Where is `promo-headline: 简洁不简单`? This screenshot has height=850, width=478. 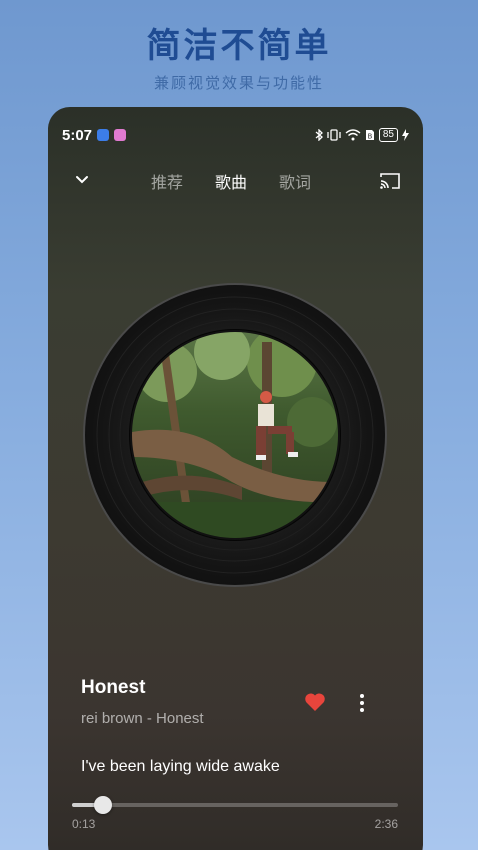
promo-headline: 简洁不简单 is located at coordinates (239, 46).